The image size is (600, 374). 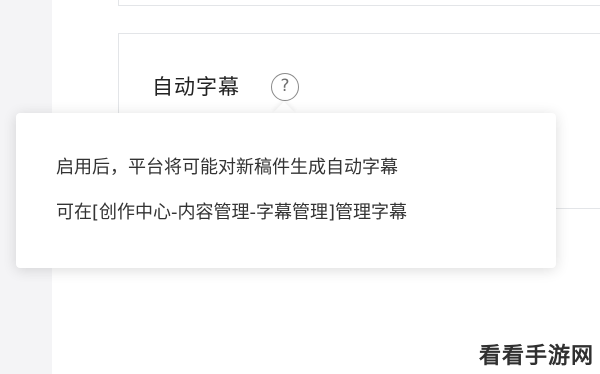 I want to click on tooltip-text-line-1: 启用后，平台将可能对新稿件生成自动字幕, so click(x=227, y=167).